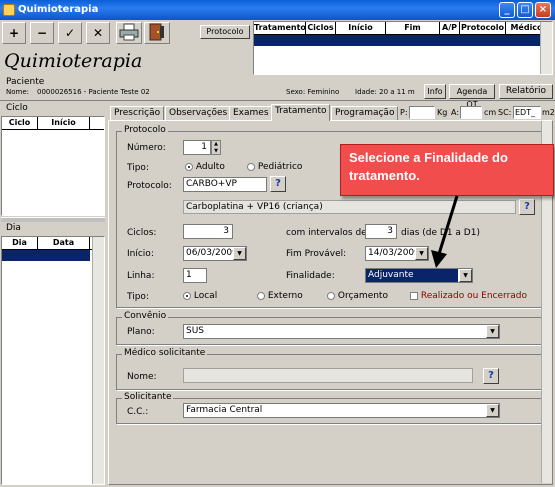 The image size is (555, 487). What do you see at coordinates (53, 360) in the screenshot?
I see `dia-grid: Dia Data` at bounding box center [53, 360].